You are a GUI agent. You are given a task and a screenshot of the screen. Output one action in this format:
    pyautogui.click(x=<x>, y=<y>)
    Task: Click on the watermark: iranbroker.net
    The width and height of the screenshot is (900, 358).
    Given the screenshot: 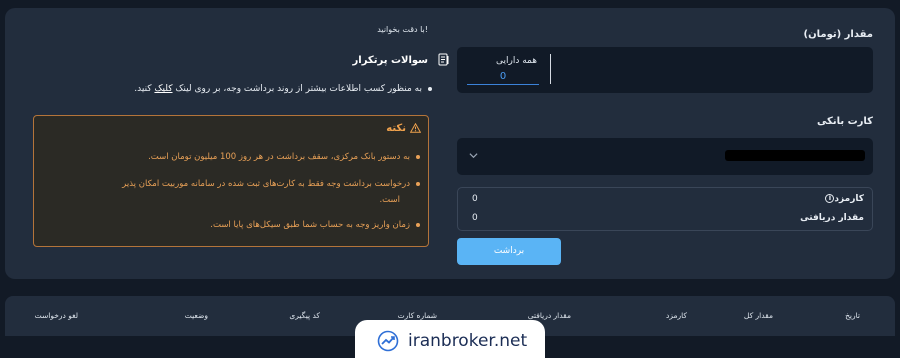 What is the action you would take?
    pyautogui.click(x=450, y=339)
    